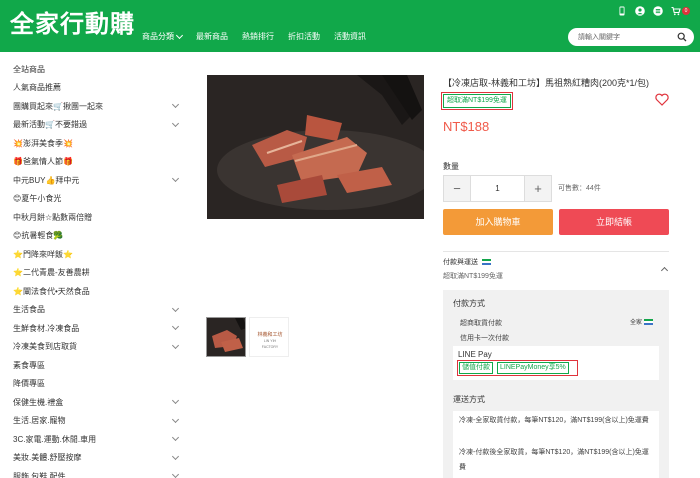 This screenshot has width=700, height=478. What do you see at coordinates (546, 83) in the screenshot?
I see `product-title: 【冷凍店取-林義和工坊】馬祖熟紅糟肉(200克*1/包)` at bounding box center [546, 83].